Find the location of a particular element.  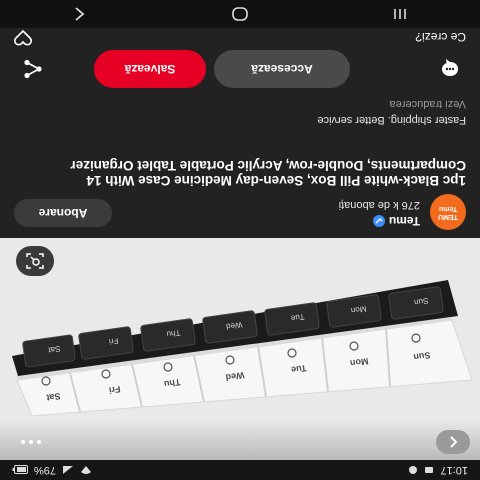

seller-row: TEMU Temu Temu 276 k de abonați Abonare is located at coordinates (240, 212).